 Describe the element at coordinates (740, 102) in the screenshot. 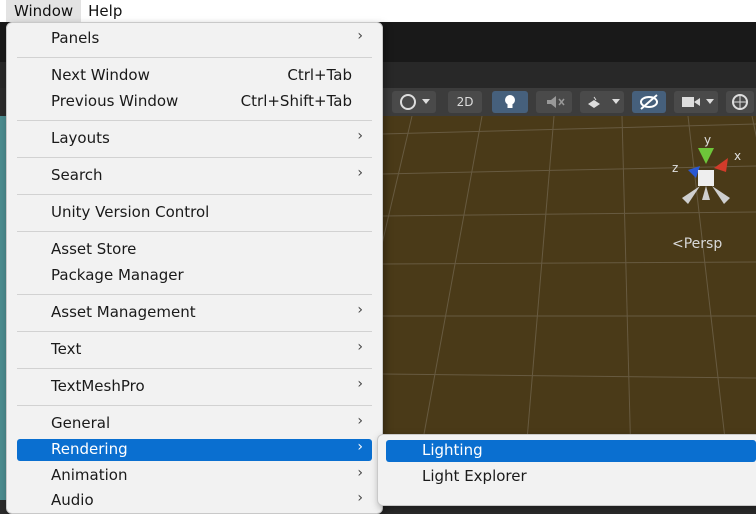

I see `gizmo-icon` at that location.